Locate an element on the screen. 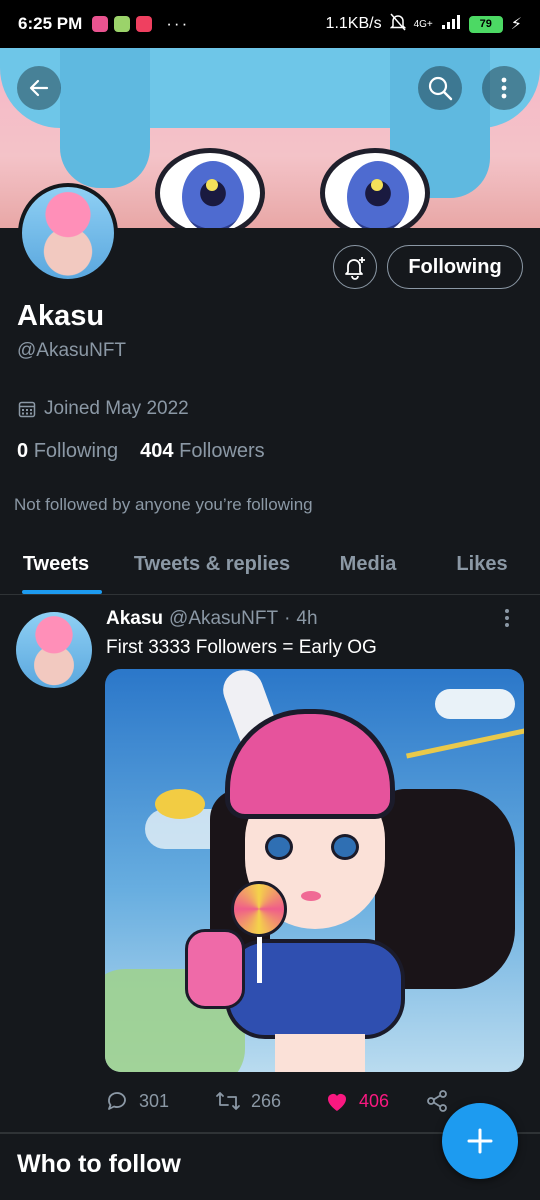 The height and width of the screenshot is (1200, 540). search-button is located at coordinates (440, 88).